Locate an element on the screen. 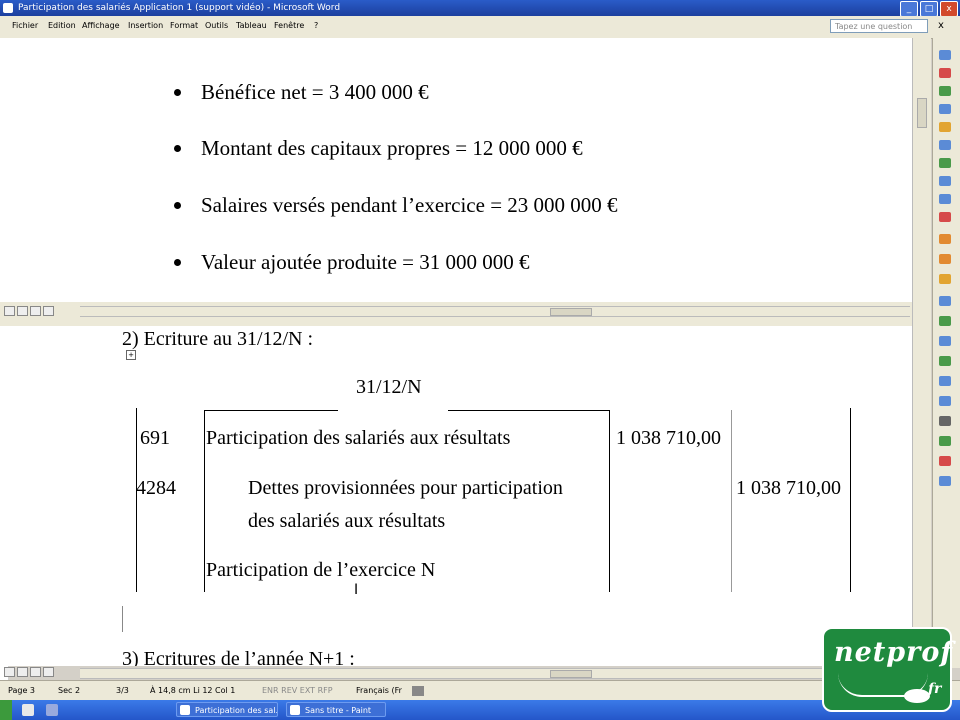 Image resolution: width=960 pixels, height=720 pixels. section-2-title: 2) Ecriture au 31/12/N : is located at coordinates (218, 339).